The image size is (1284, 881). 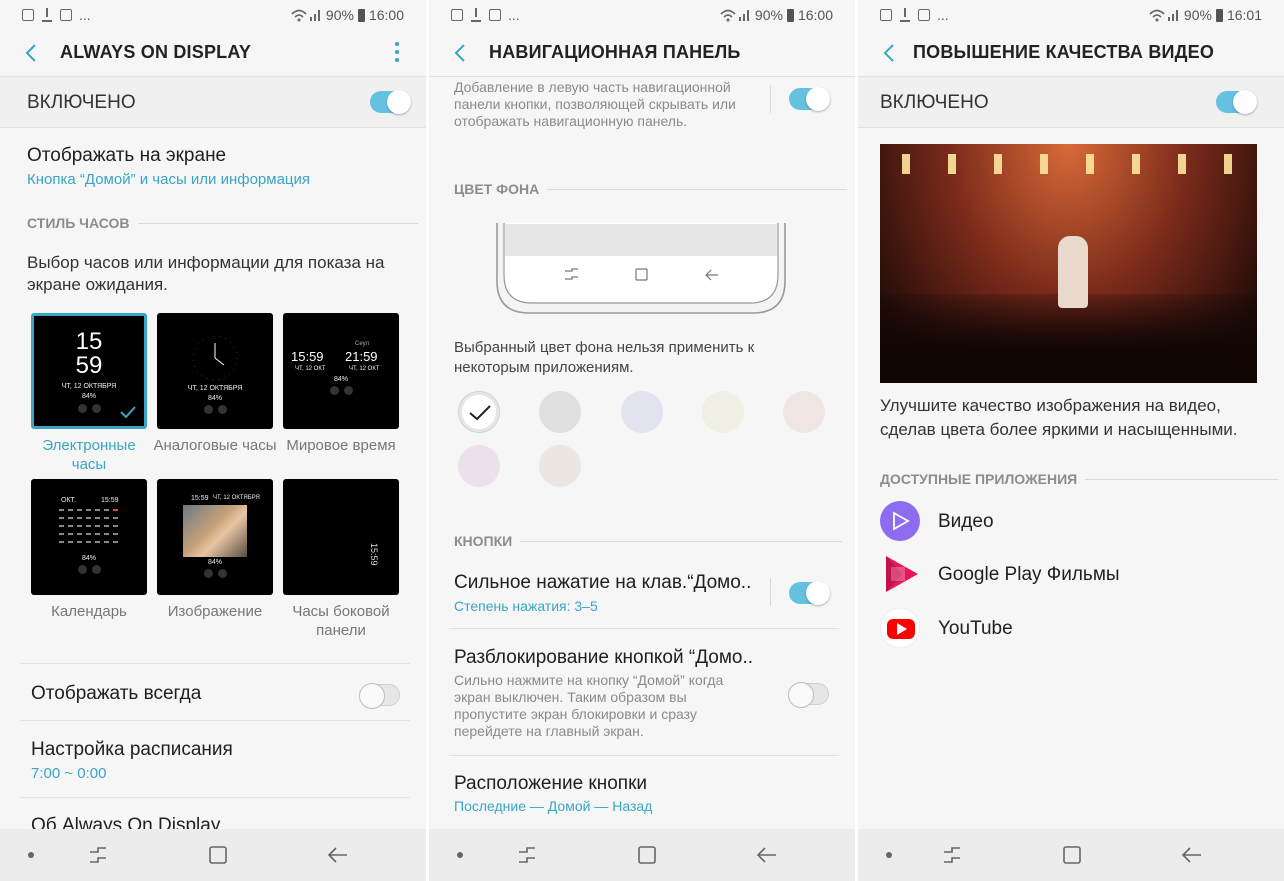 What do you see at coordinates (1071, 629) in the screenshot?
I see `app-row-youtube: YouTube` at bounding box center [1071, 629].